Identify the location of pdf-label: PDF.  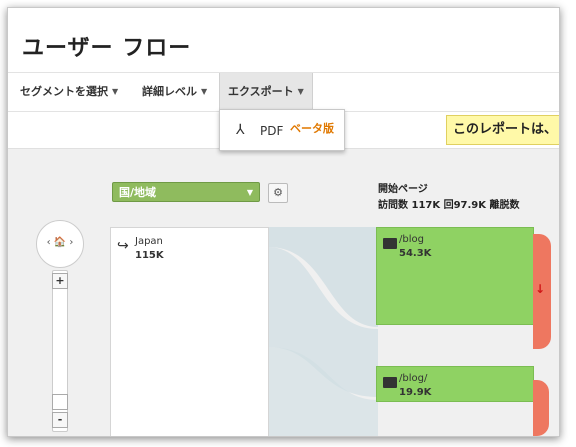
(272, 131).